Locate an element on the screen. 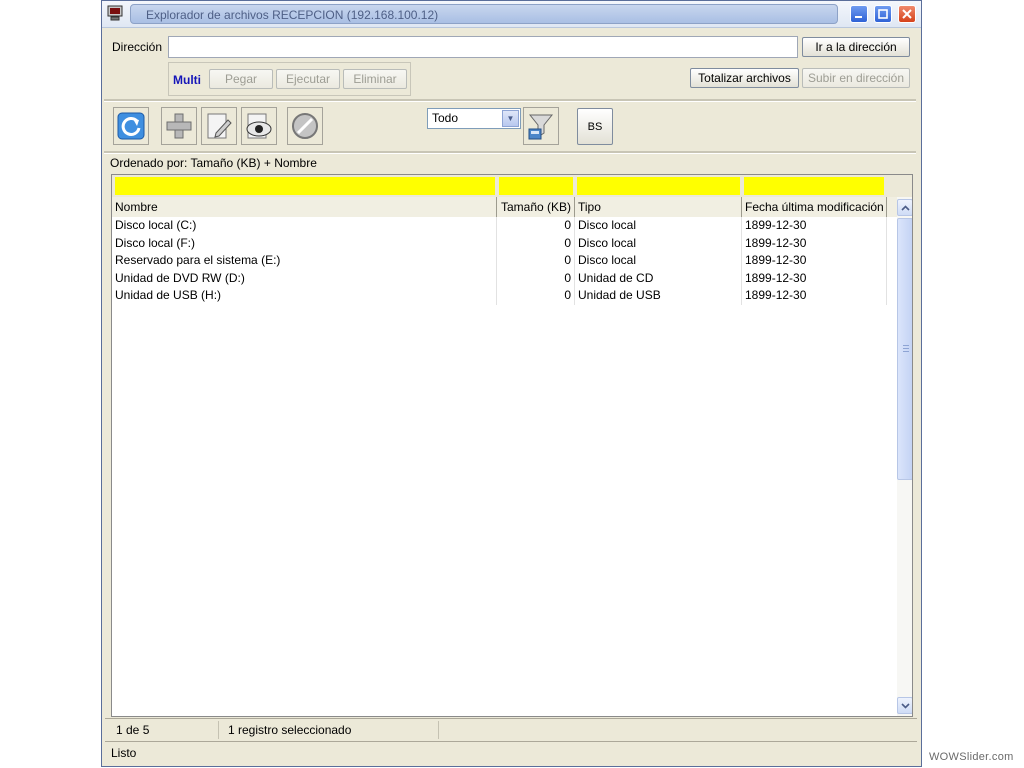 The height and width of the screenshot is (768, 1024). multi-group: Multi Pegar Ejecutar Eliminar is located at coordinates (289, 79).